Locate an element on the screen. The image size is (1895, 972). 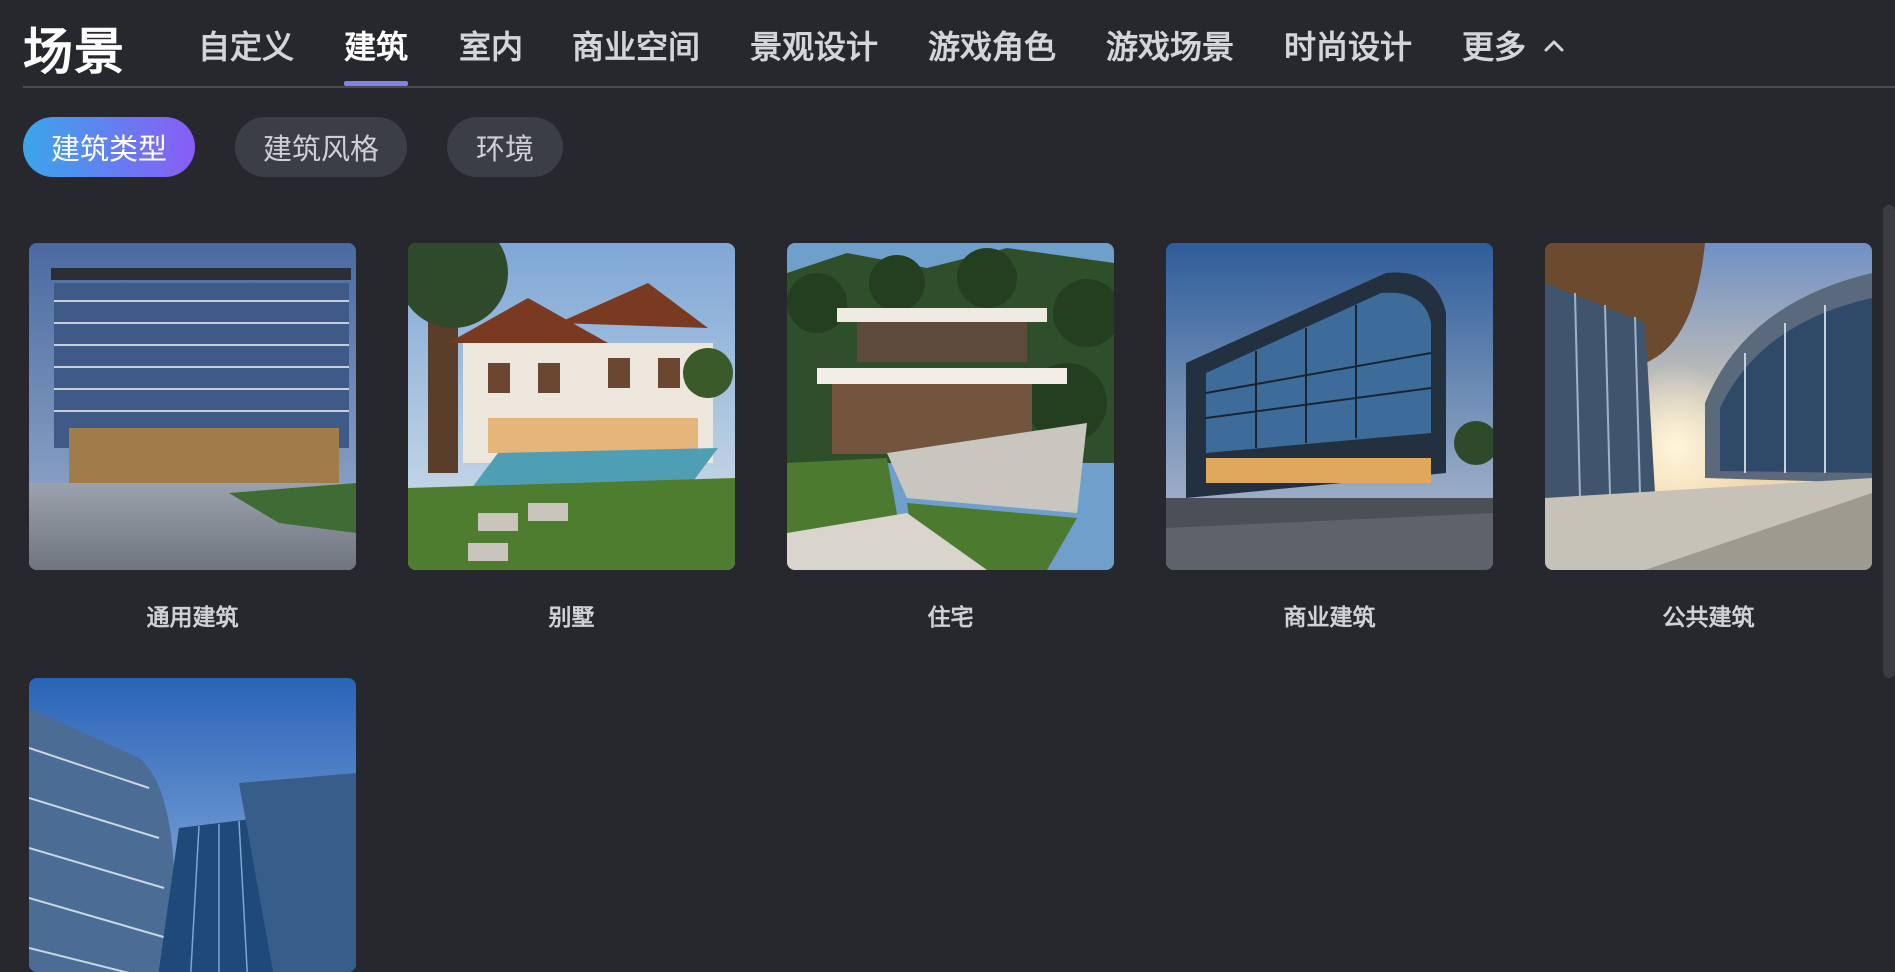
card-label: 住宅 is located at coordinates (950, 618).